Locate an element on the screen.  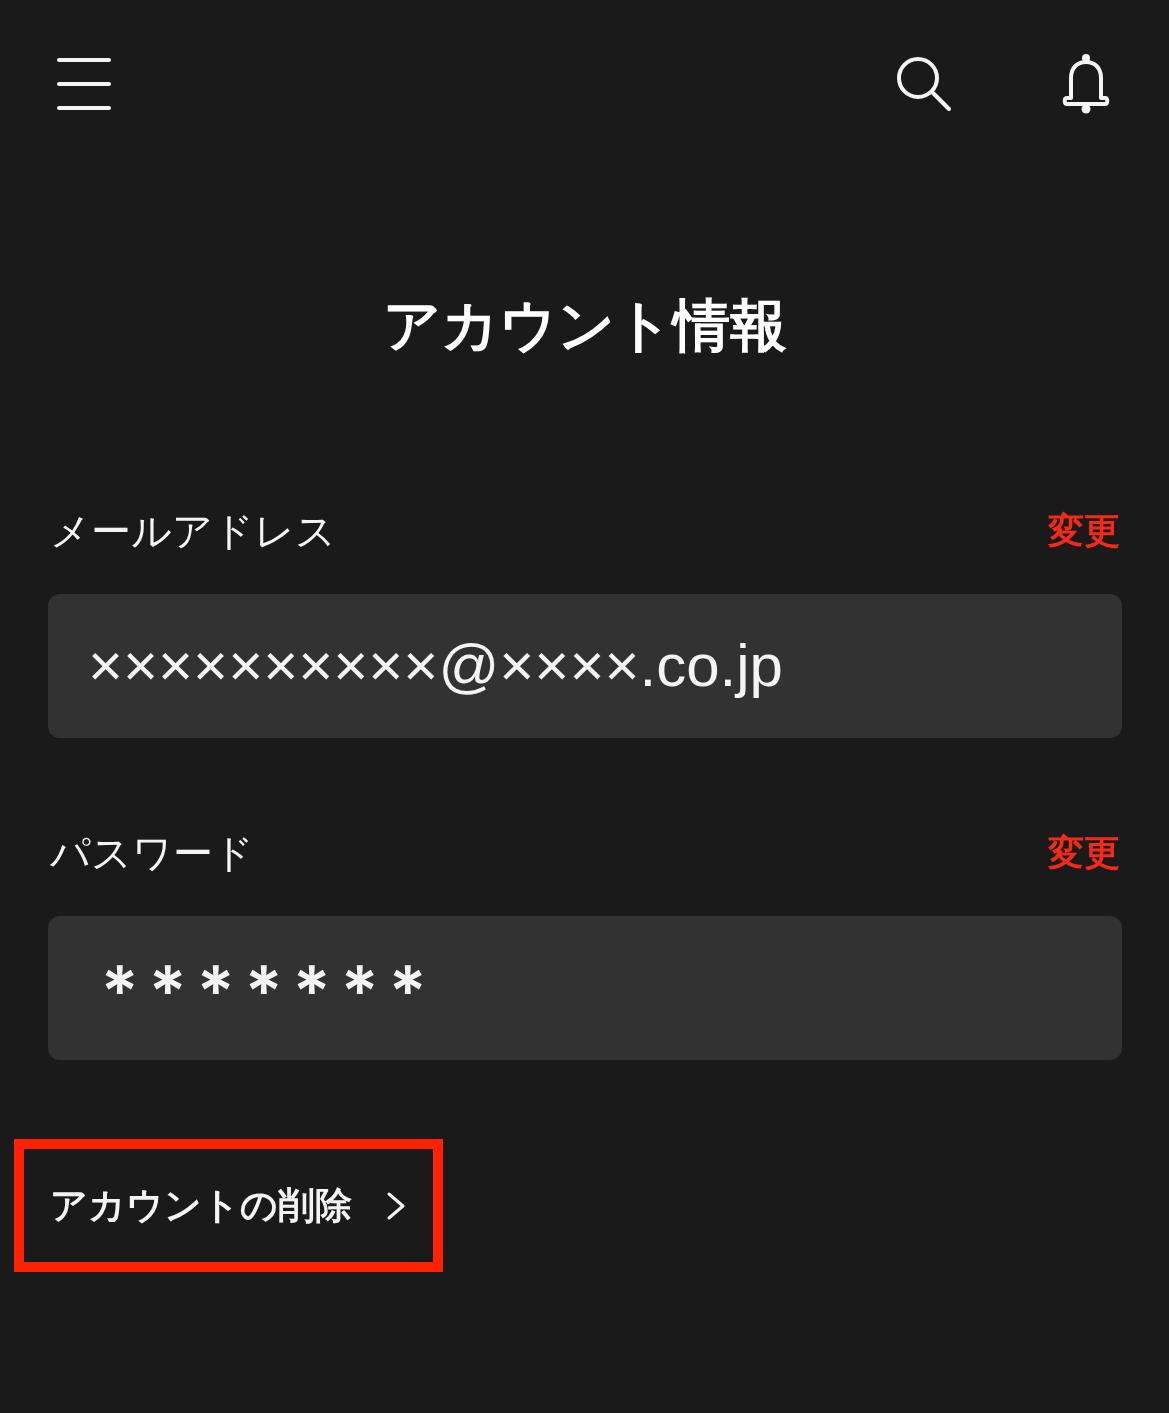
search-icon is located at coordinates (924, 84).